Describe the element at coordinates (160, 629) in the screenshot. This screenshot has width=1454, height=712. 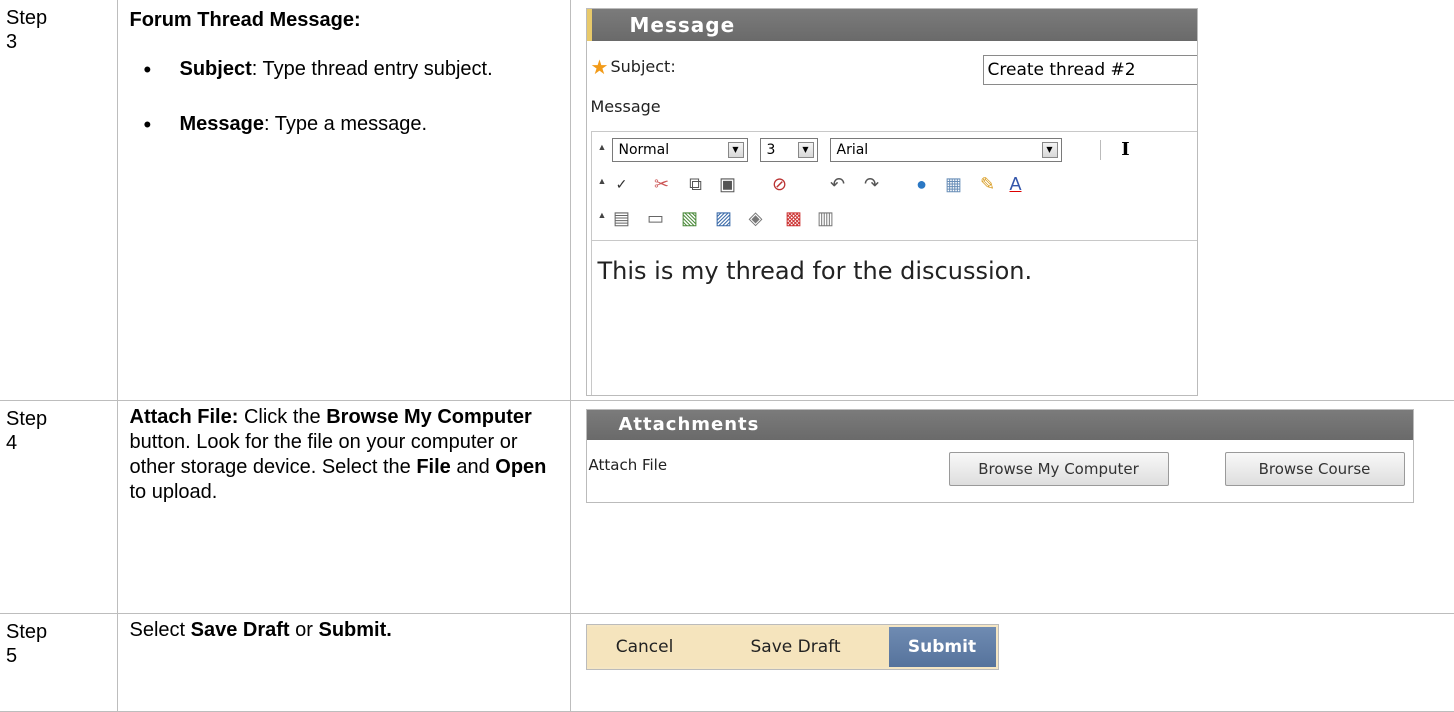
I see `text-run: Select` at that location.